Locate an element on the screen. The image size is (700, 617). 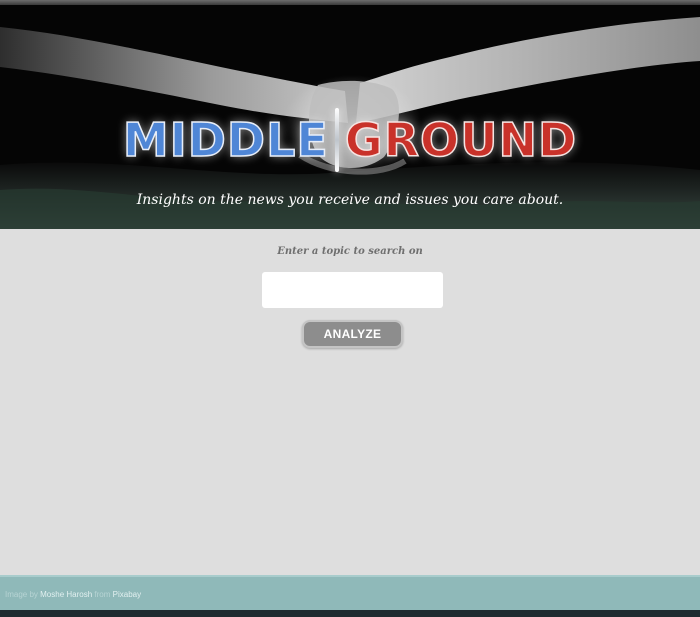
credit-middle: from is located at coordinates (102, 594).